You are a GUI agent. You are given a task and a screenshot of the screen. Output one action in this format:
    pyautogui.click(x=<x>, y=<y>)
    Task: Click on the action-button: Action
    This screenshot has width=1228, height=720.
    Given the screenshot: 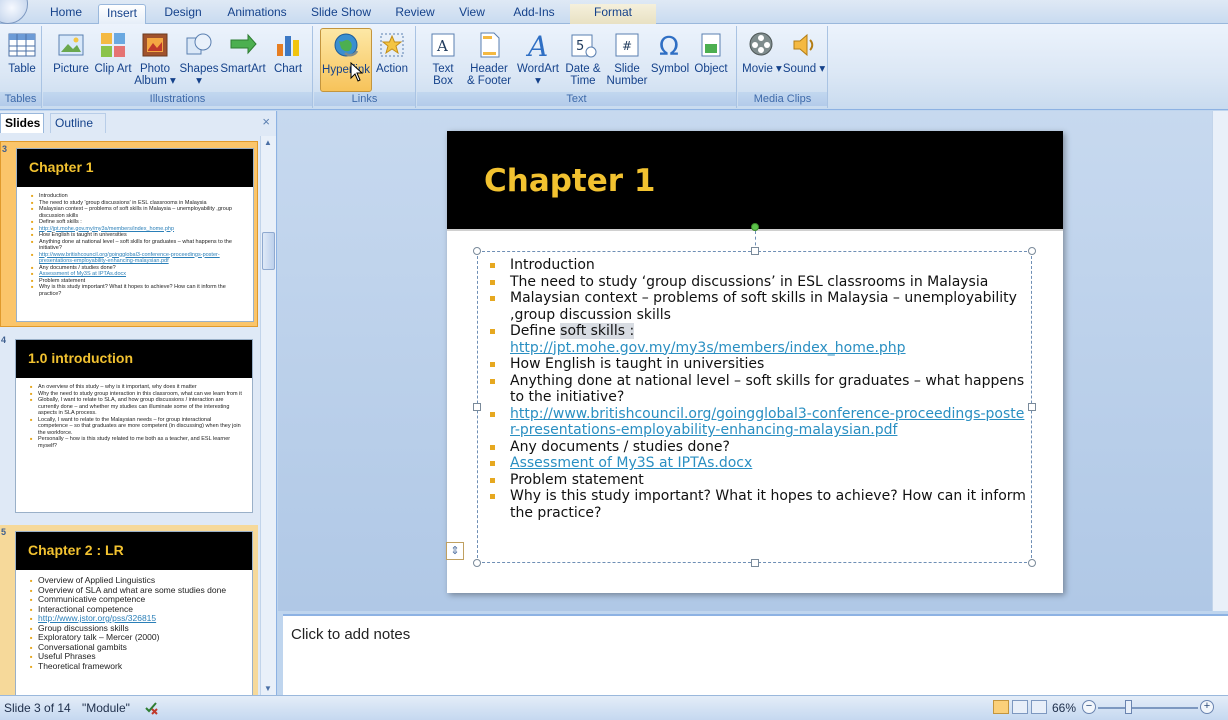 What is the action you would take?
    pyautogui.click(x=392, y=59)
    